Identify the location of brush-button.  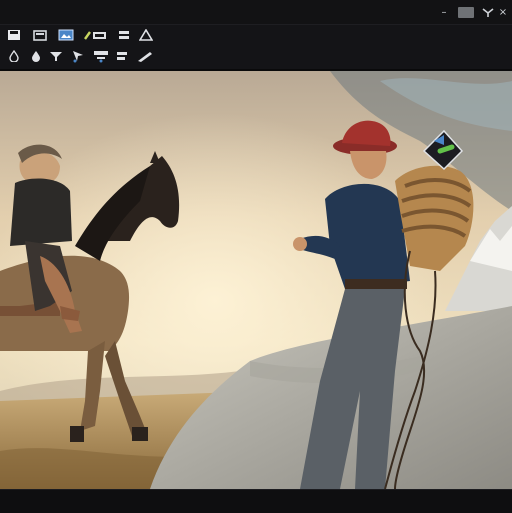
(96, 35).